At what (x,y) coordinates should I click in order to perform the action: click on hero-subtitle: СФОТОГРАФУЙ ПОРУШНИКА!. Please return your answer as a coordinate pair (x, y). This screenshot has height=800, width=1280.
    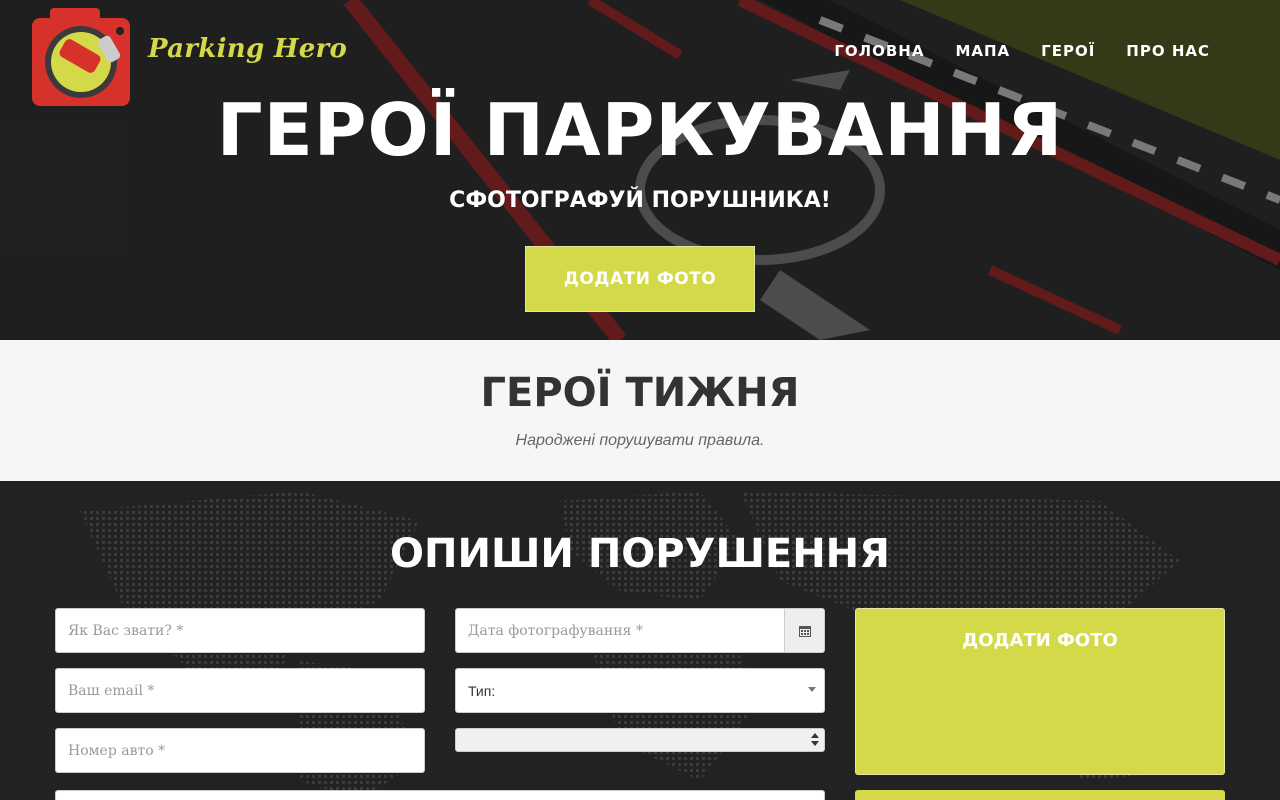
    Looking at the image, I should click on (640, 200).